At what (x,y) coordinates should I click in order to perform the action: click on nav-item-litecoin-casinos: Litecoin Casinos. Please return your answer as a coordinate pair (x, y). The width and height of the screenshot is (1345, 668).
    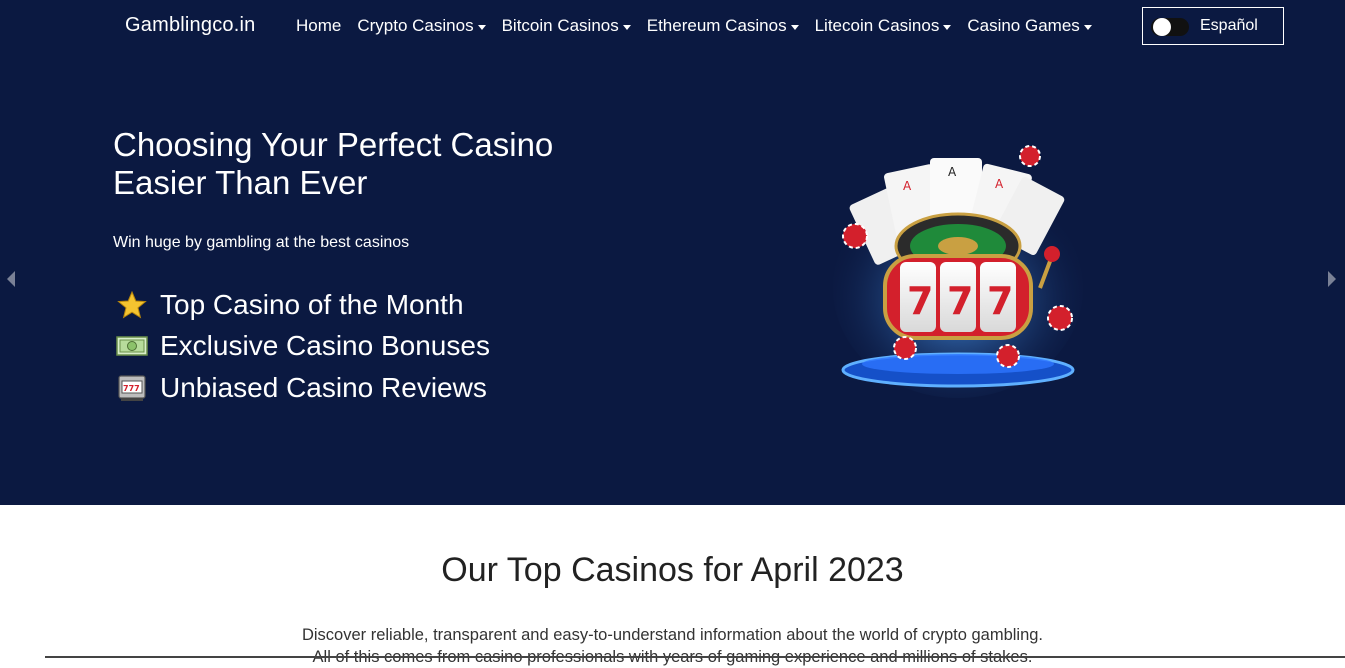
    Looking at the image, I should click on (883, 26).